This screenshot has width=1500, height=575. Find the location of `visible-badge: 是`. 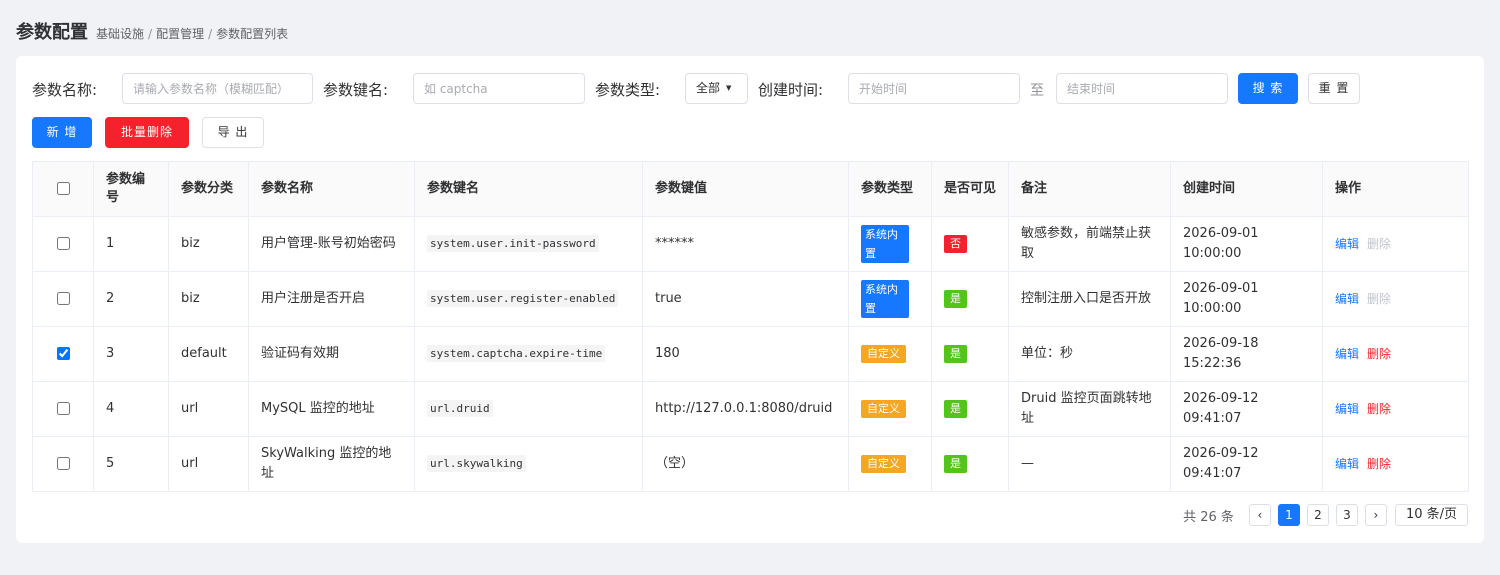

visible-badge: 是 is located at coordinates (955, 354).